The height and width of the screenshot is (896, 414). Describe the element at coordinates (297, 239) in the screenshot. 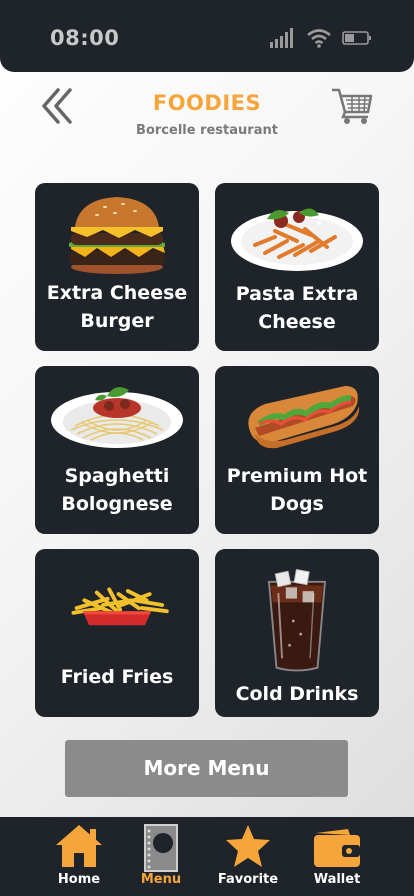

I see `pasta-image` at that location.